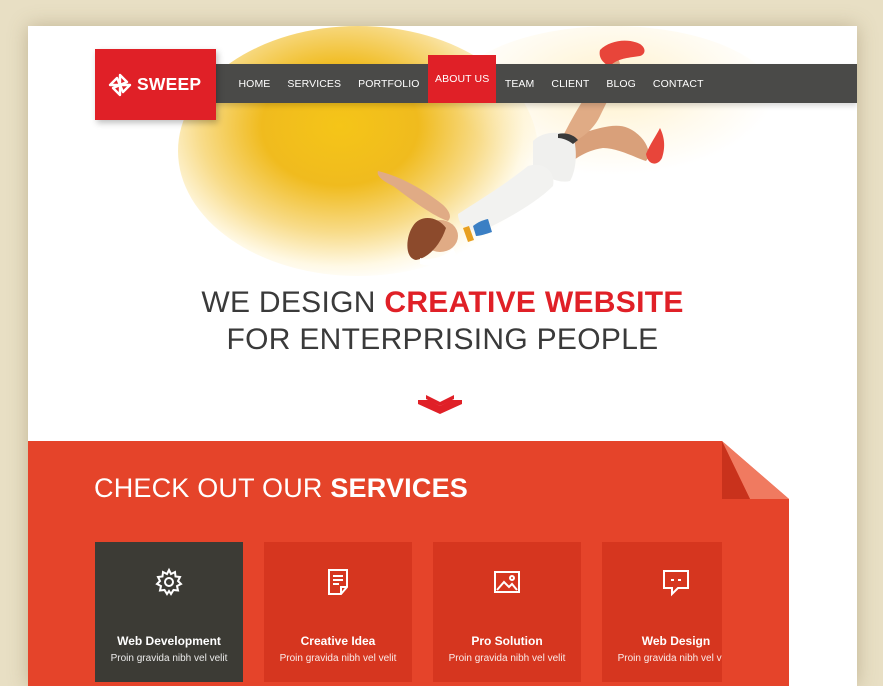 The width and height of the screenshot is (883, 686). I want to click on services-title-bold: SERVICES, so click(399, 488).